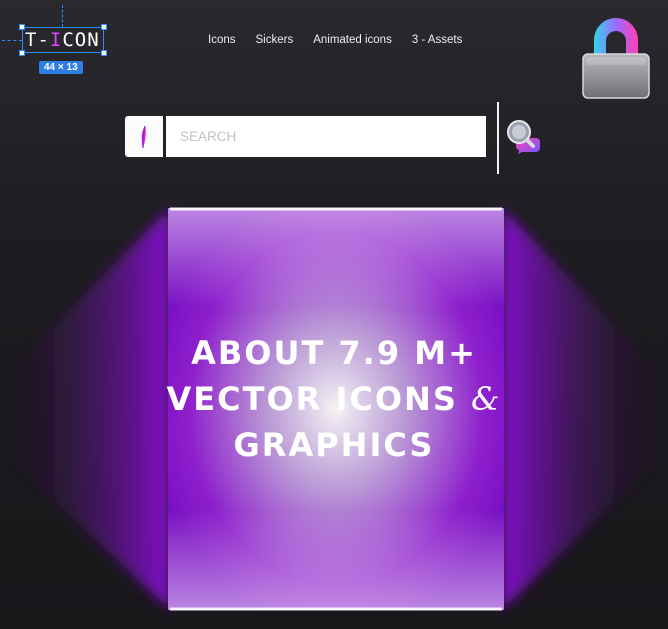 This screenshot has height=629, width=668. I want to click on brush-icon, so click(143, 136).